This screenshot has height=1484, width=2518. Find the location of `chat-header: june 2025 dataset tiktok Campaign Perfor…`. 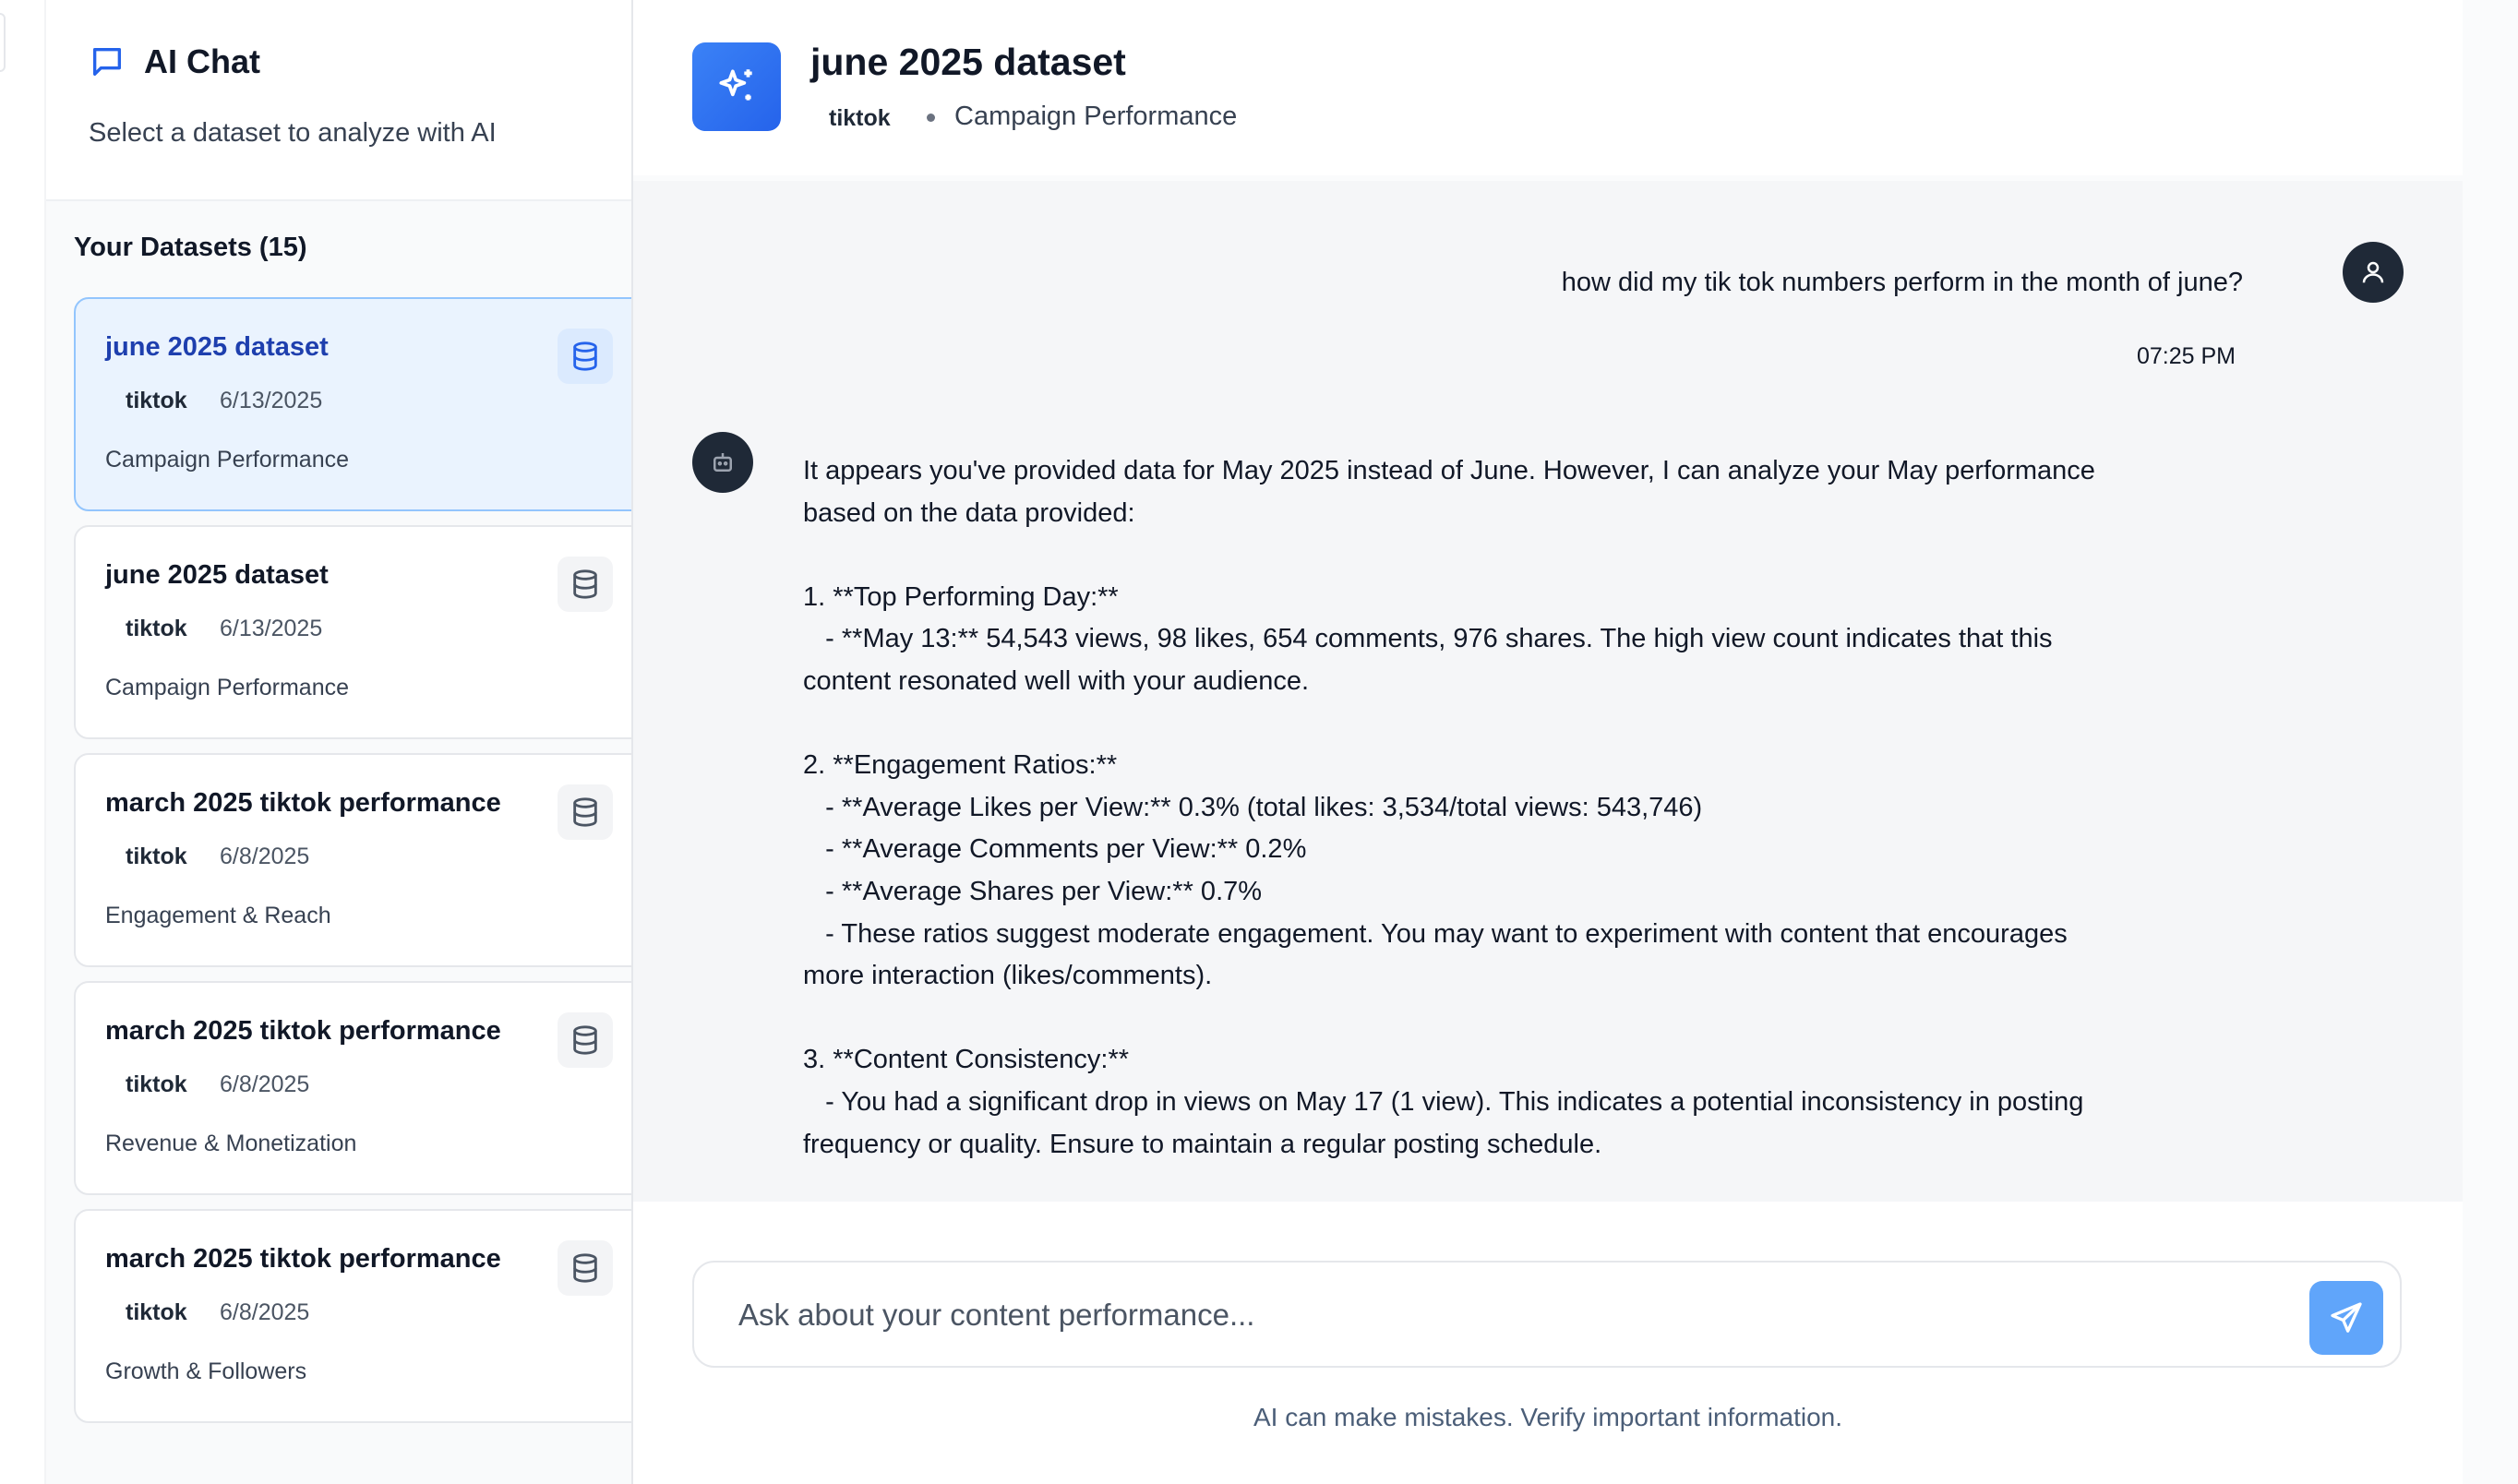

chat-header: june 2025 dataset tiktok Campaign Perfor… is located at coordinates (1548, 87).